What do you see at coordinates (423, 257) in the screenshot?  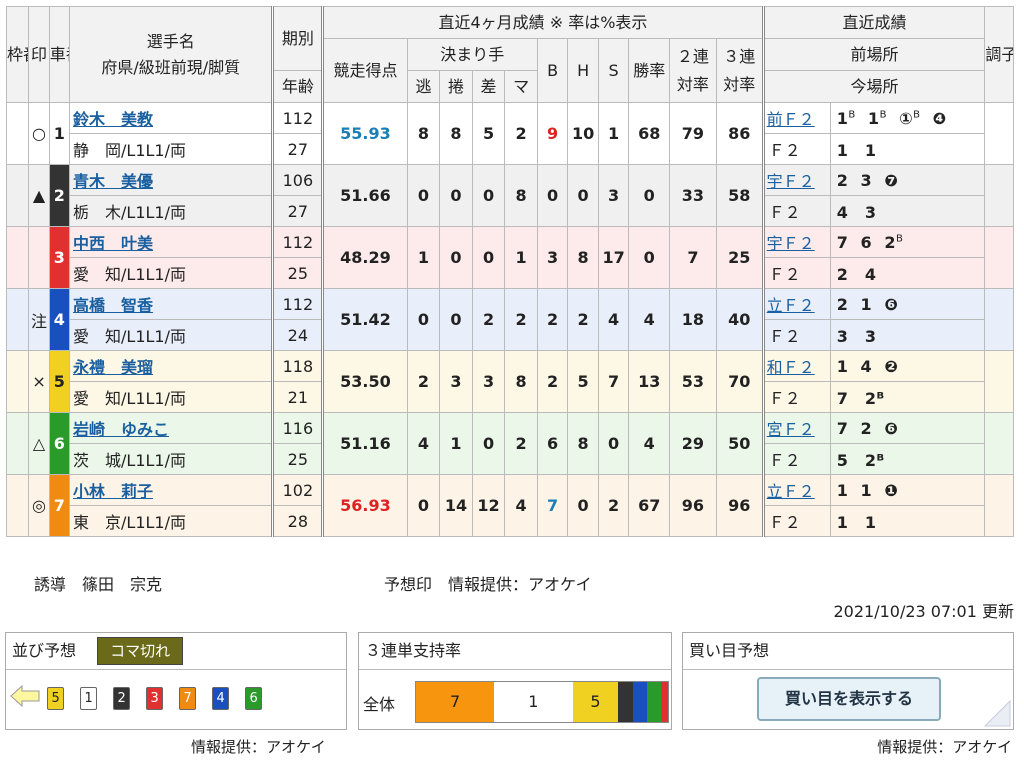 I see `nige-cell: 1` at bounding box center [423, 257].